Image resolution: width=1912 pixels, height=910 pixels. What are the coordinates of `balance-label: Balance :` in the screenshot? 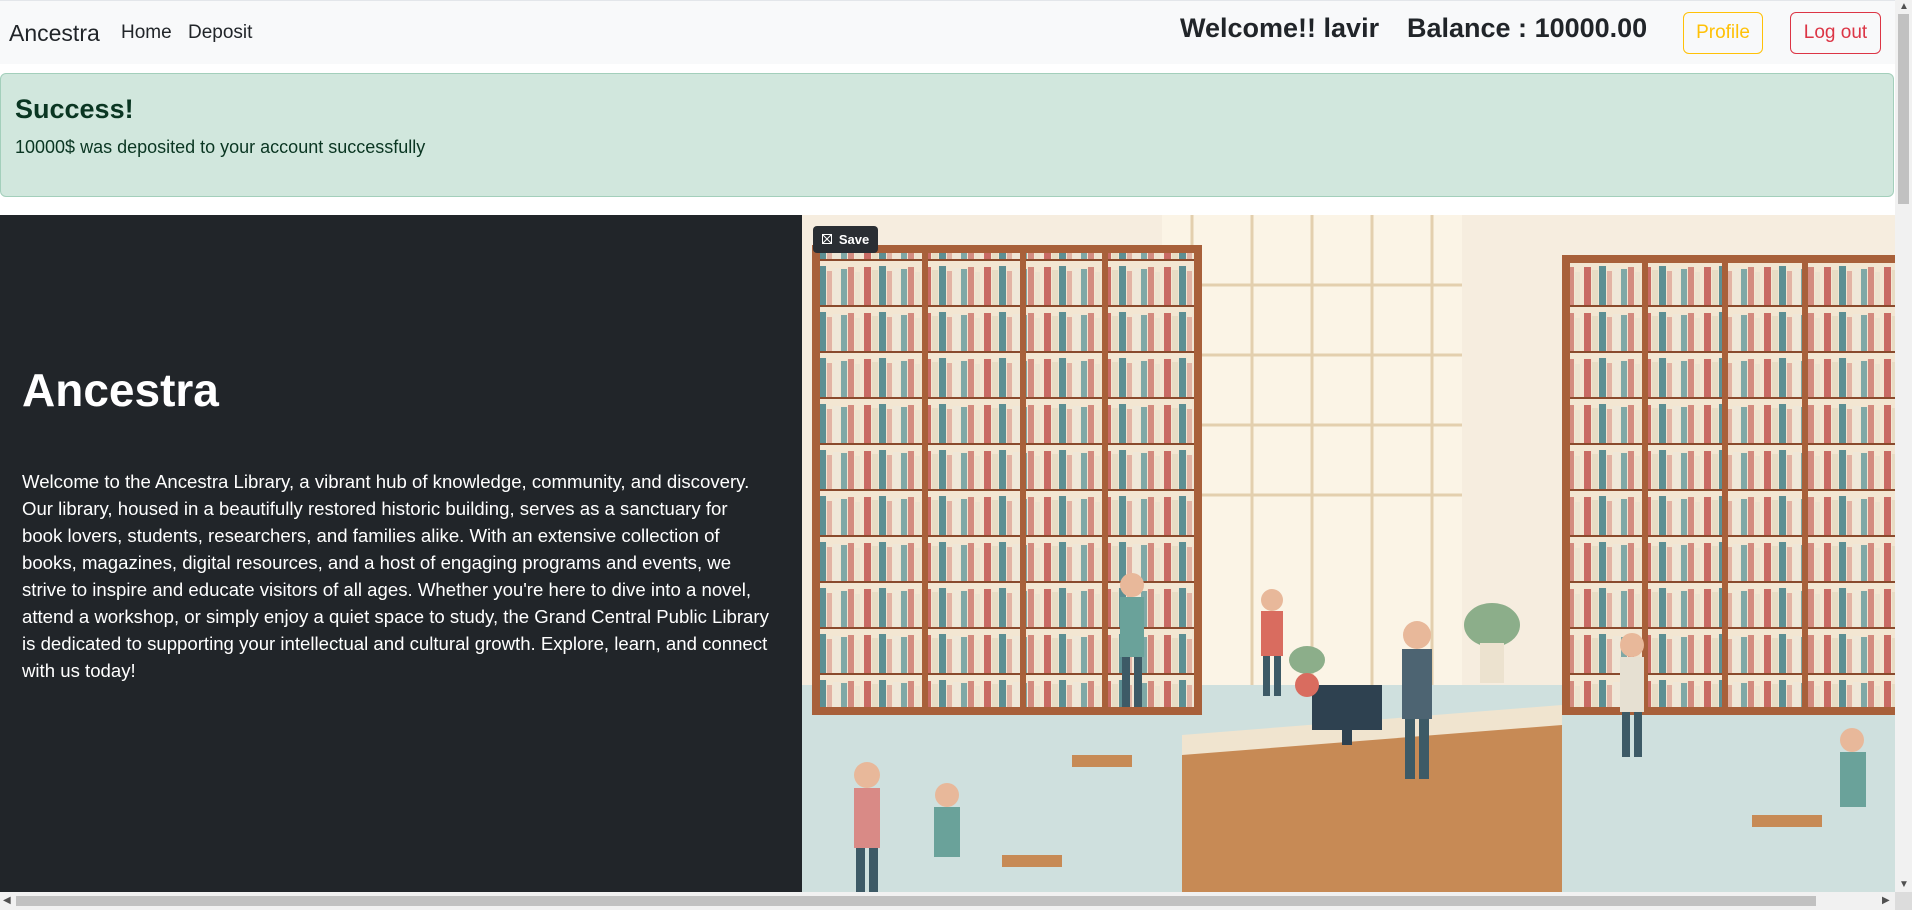 It's located at (1467, 28).